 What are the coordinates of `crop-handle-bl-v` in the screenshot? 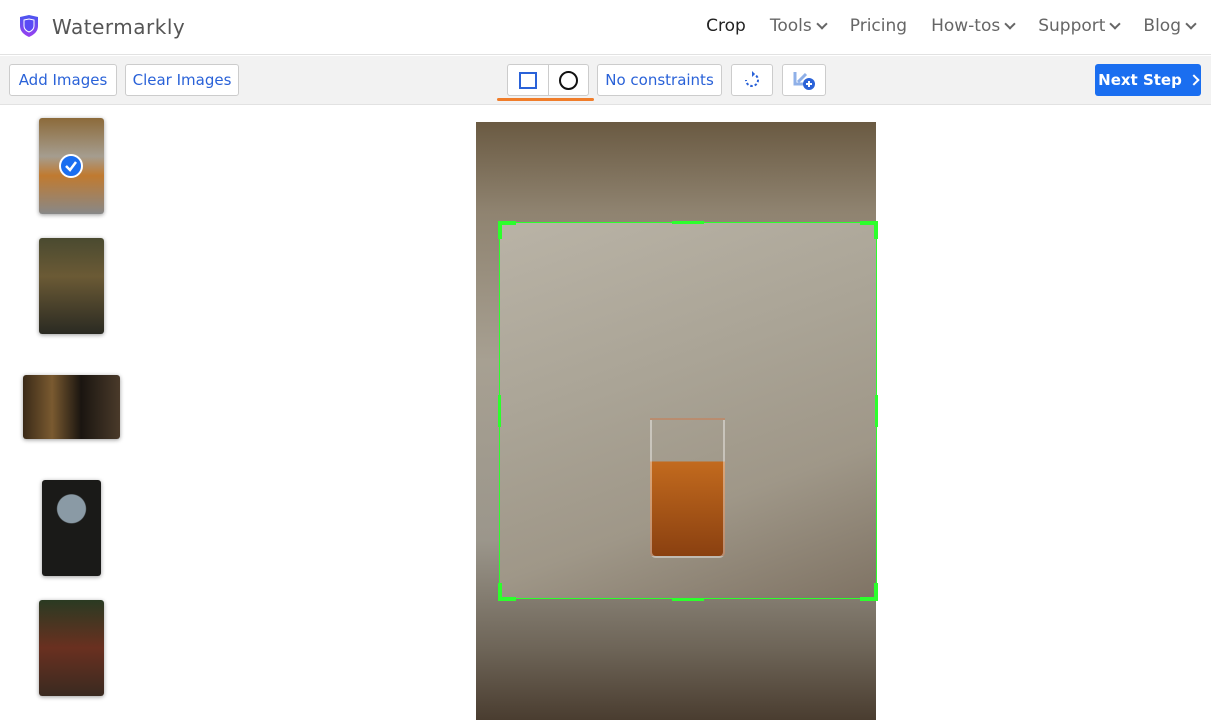 It's located at (500, 592).